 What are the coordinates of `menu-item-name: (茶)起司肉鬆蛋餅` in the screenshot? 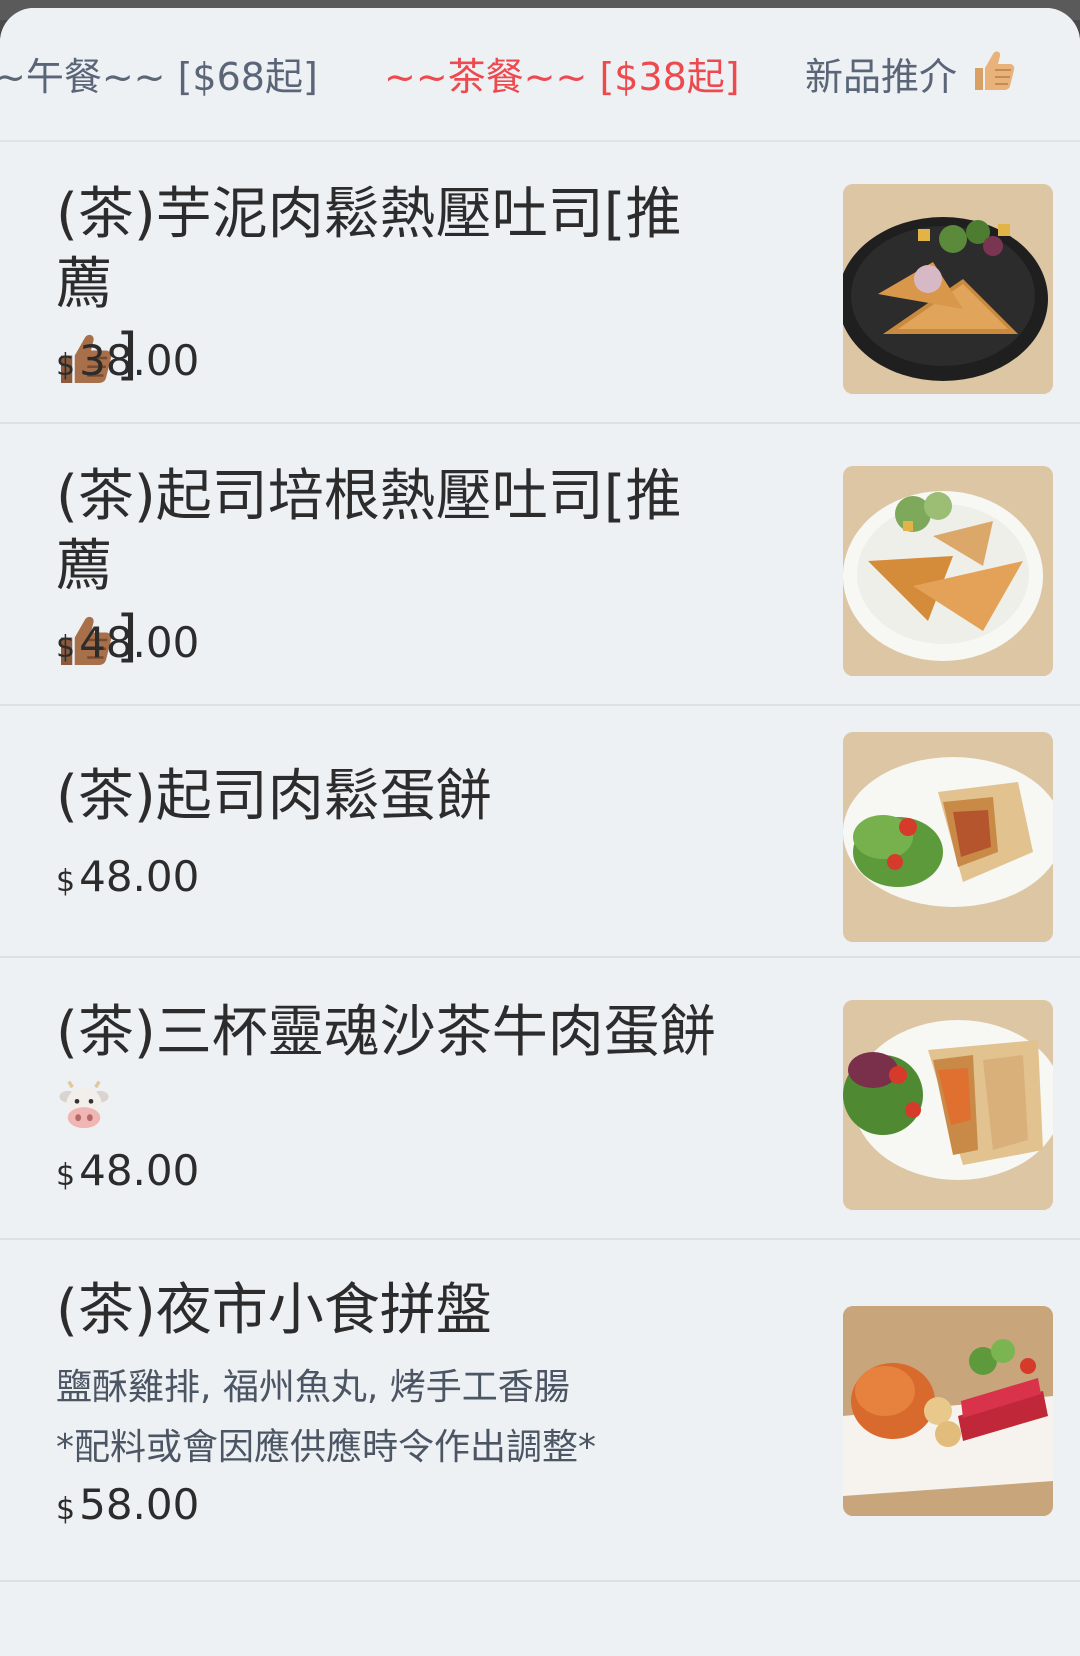 It's located at (396, 797).